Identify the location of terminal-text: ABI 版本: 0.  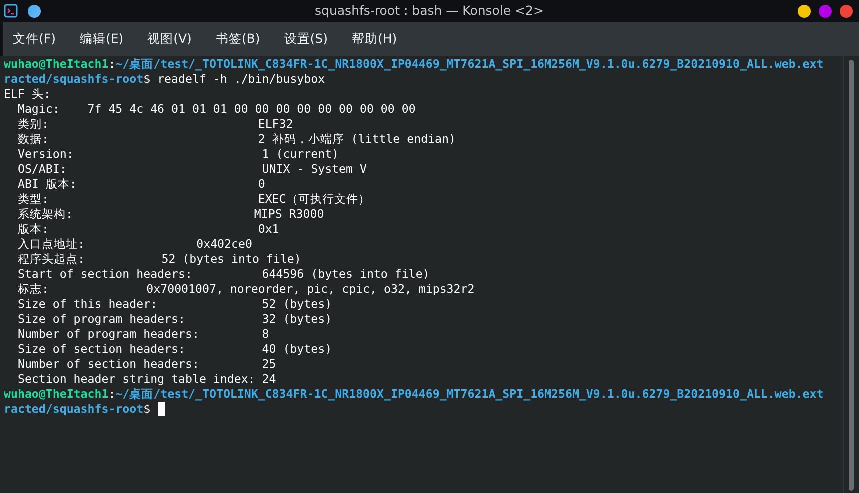
(141, 184).